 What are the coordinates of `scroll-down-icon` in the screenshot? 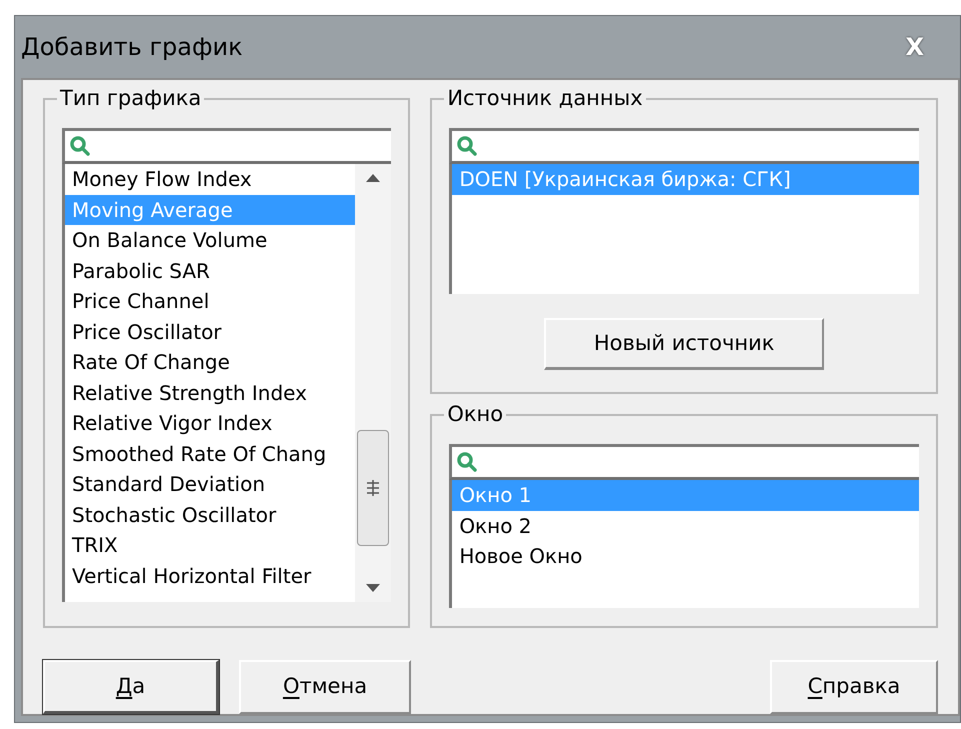 It's located at (373, 588).